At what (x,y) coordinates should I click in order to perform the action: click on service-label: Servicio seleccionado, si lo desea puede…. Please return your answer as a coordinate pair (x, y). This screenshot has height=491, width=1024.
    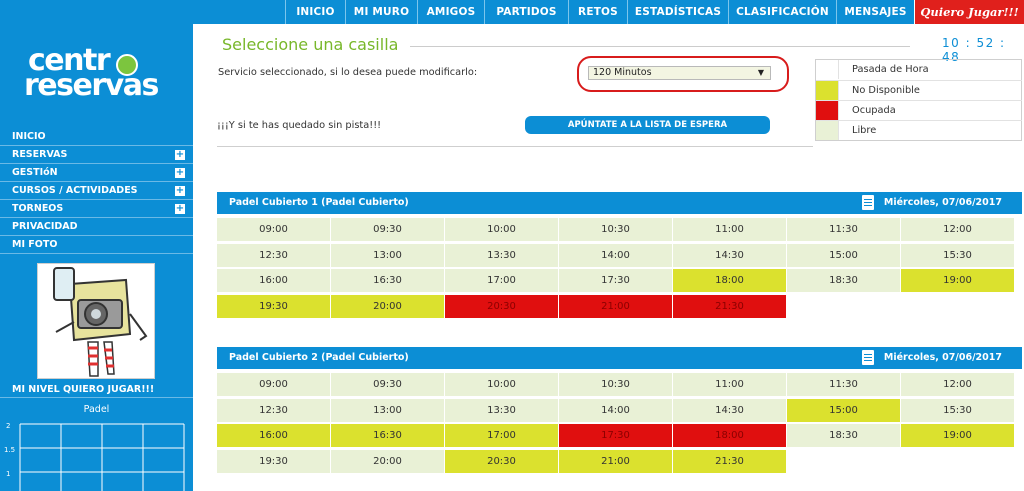
    Looking at the image, I should click on (348, 72).